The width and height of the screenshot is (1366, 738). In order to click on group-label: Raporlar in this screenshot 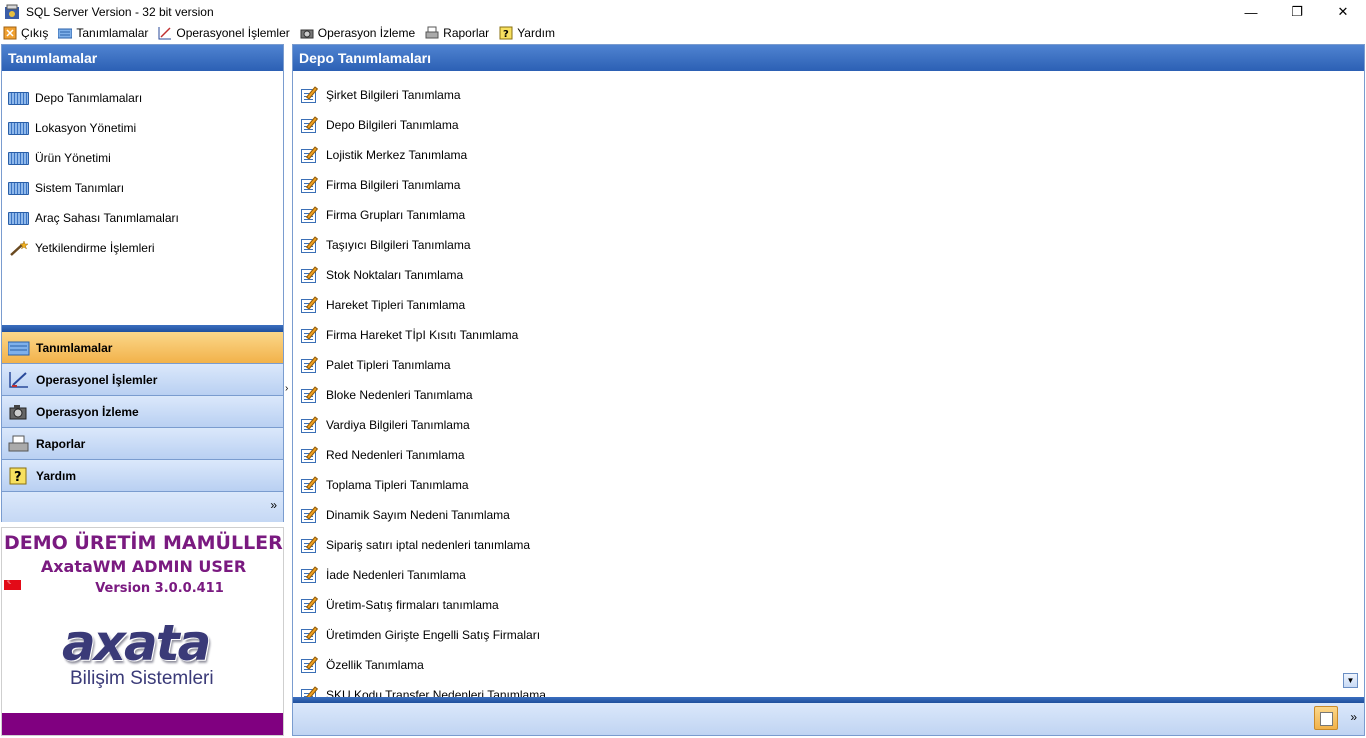, I will do `click(61, 443)`.